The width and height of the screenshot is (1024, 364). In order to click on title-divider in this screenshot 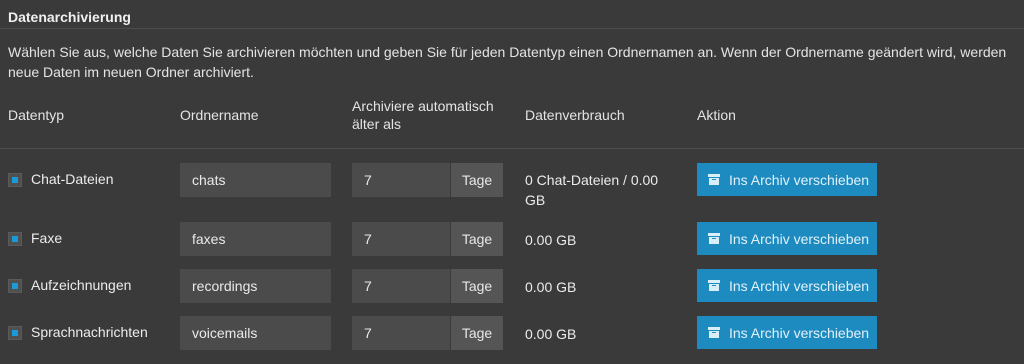, I will do `click(512, 28)`.